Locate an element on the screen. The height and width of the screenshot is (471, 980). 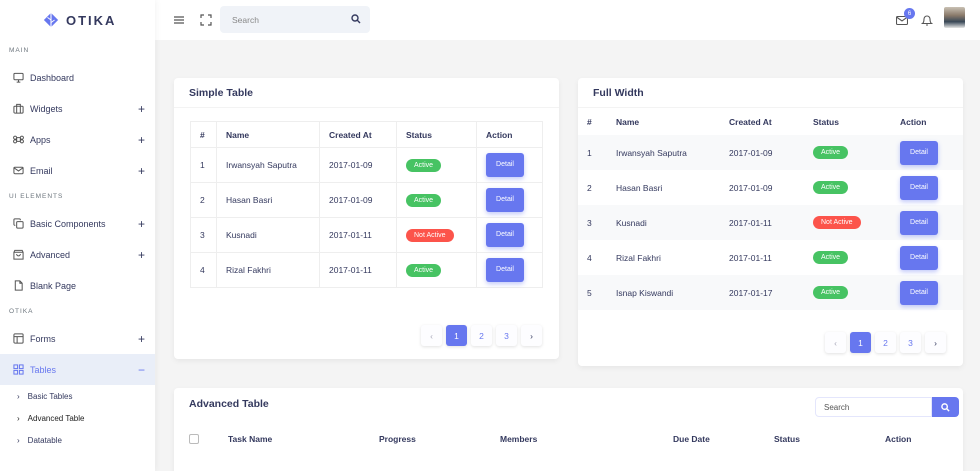
table-search-input is located at coordinates (874, 407).